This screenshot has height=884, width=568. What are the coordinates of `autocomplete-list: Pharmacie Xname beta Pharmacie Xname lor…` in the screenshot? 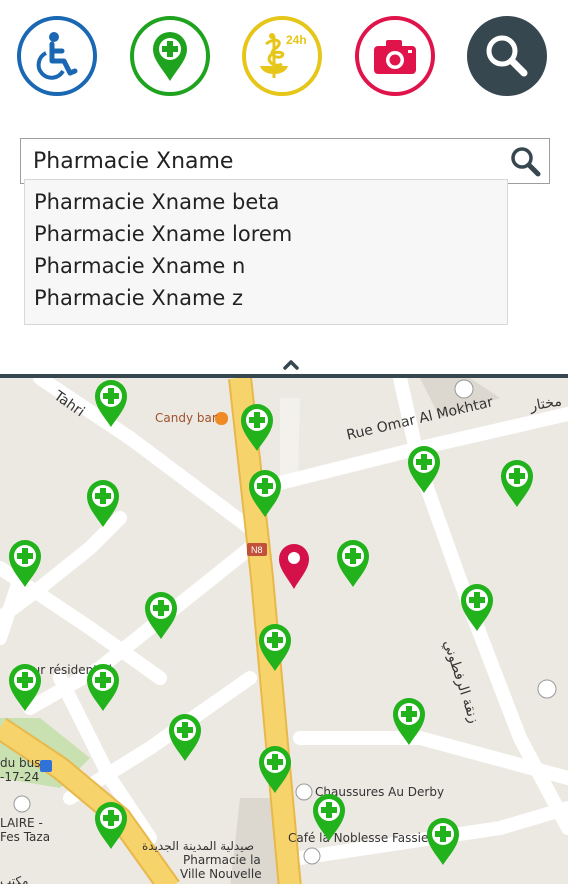 It's located at (266, 252).